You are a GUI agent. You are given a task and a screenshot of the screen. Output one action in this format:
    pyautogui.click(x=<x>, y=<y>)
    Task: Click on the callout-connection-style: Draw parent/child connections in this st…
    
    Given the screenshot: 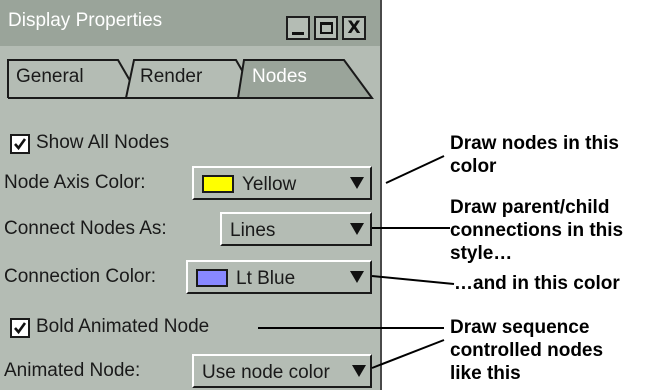 What is the action you would take?
    pyautogui.click(x=537, y=230)
    